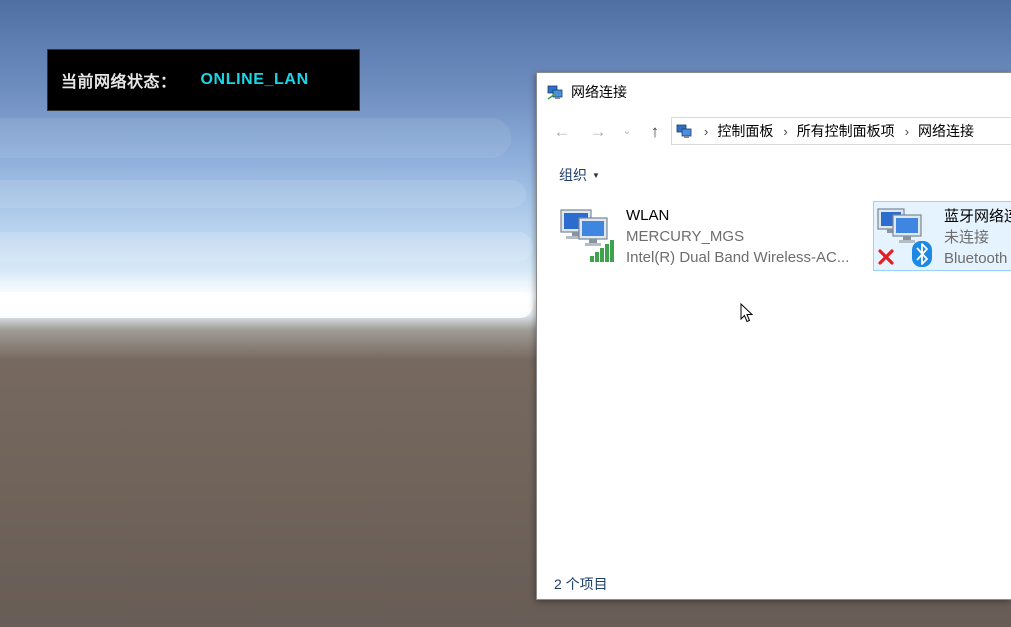  What do you see at coordinates (266, 305) in the screenshot?
I see `horizon-band` at bounding box center [266, 305].